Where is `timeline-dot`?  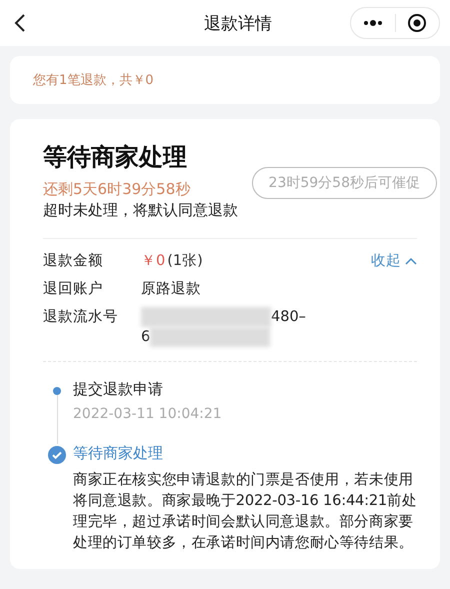
timeline-dot is located at coordinates (57, 391).